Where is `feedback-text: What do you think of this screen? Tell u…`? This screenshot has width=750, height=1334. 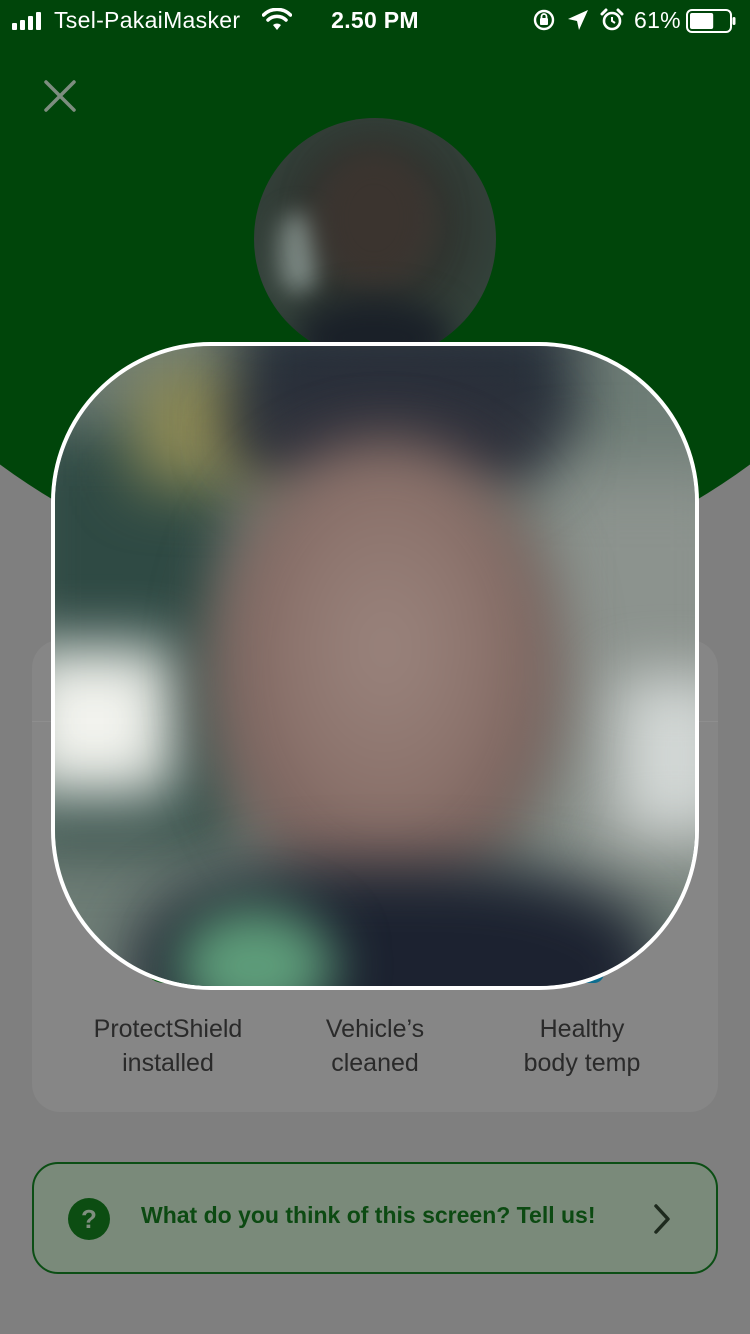
feedback-text: What do you think of this screen? Tell u… is located at coordinates (368, 1215).